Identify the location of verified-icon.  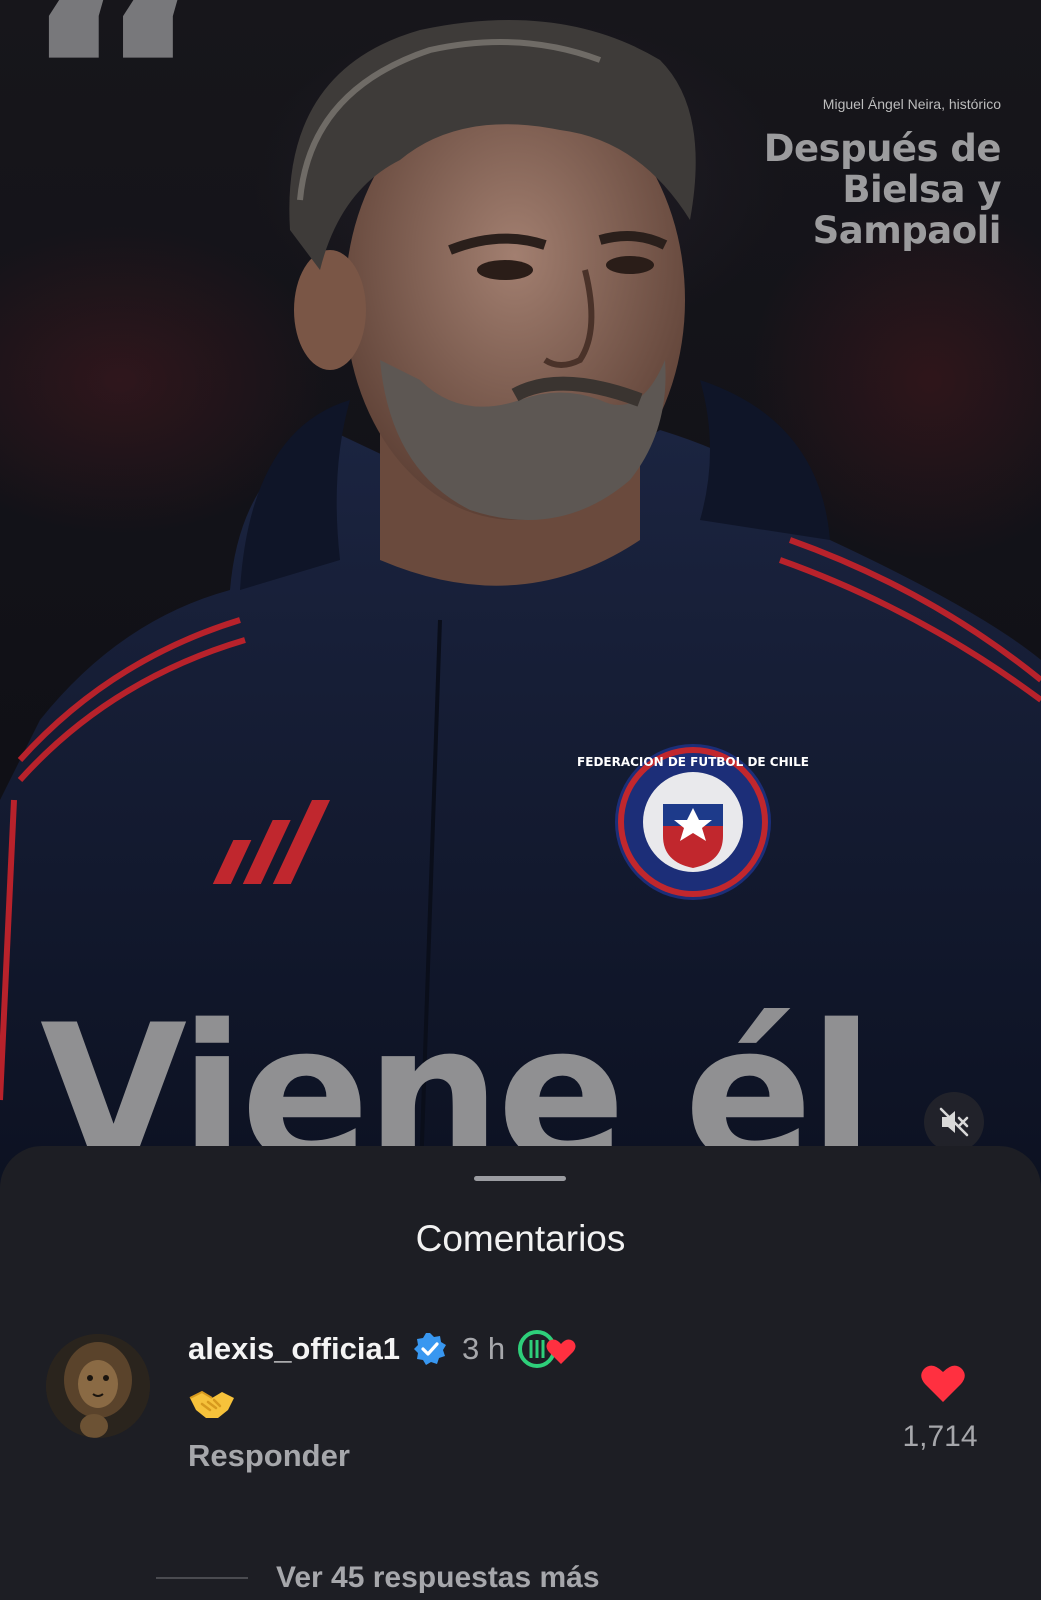
(429, 1349).